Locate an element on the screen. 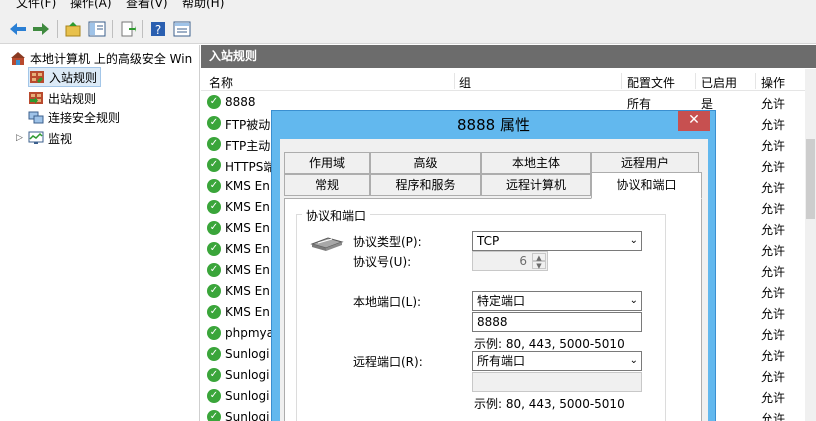  properties-view-icon is located at coordinates (182, 29).